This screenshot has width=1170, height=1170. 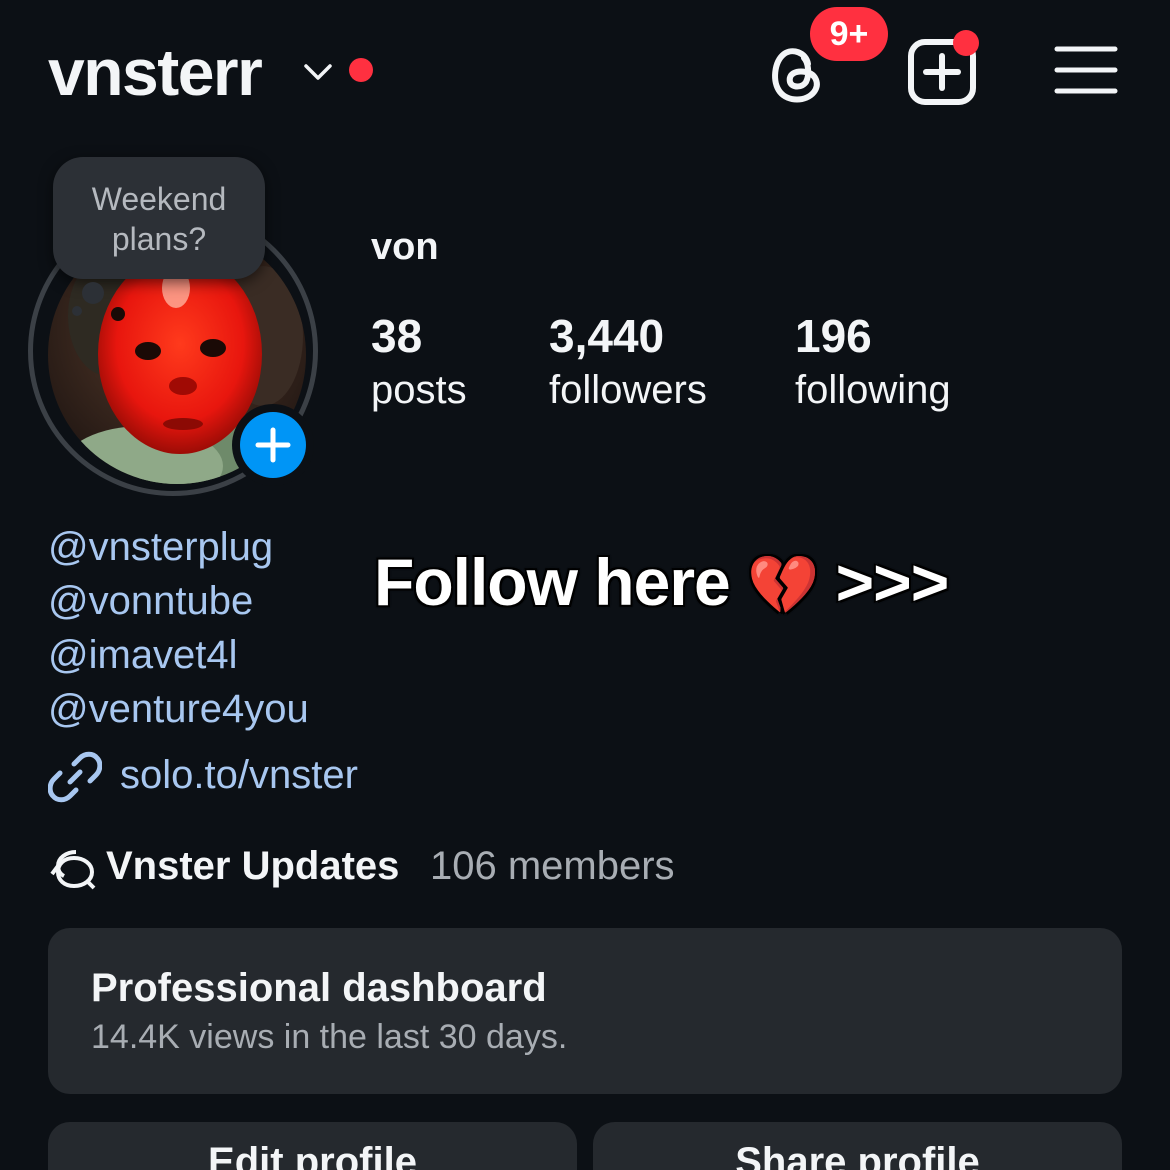 I want to click on mention-link: @venture4you, so click(x=178, y=709).